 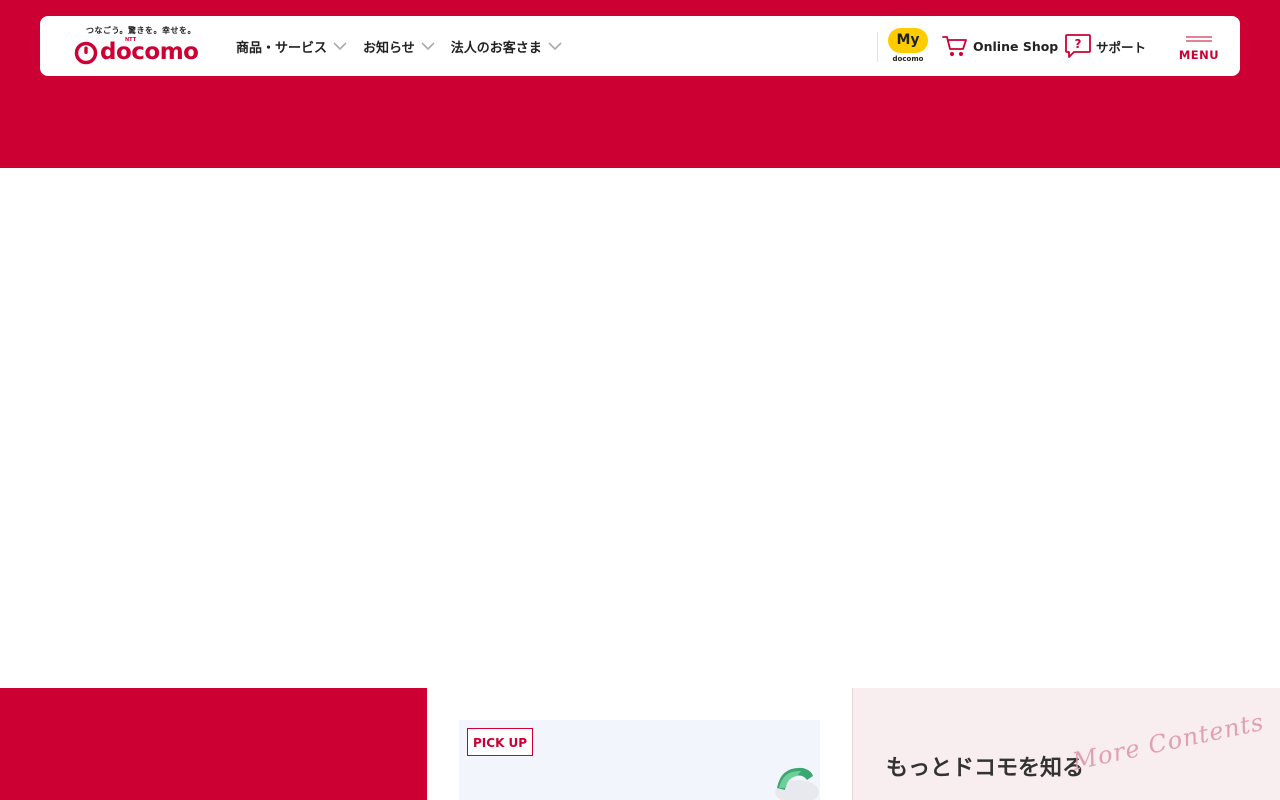 I want to click on pickup-illustration, so click(x=797, y=783).